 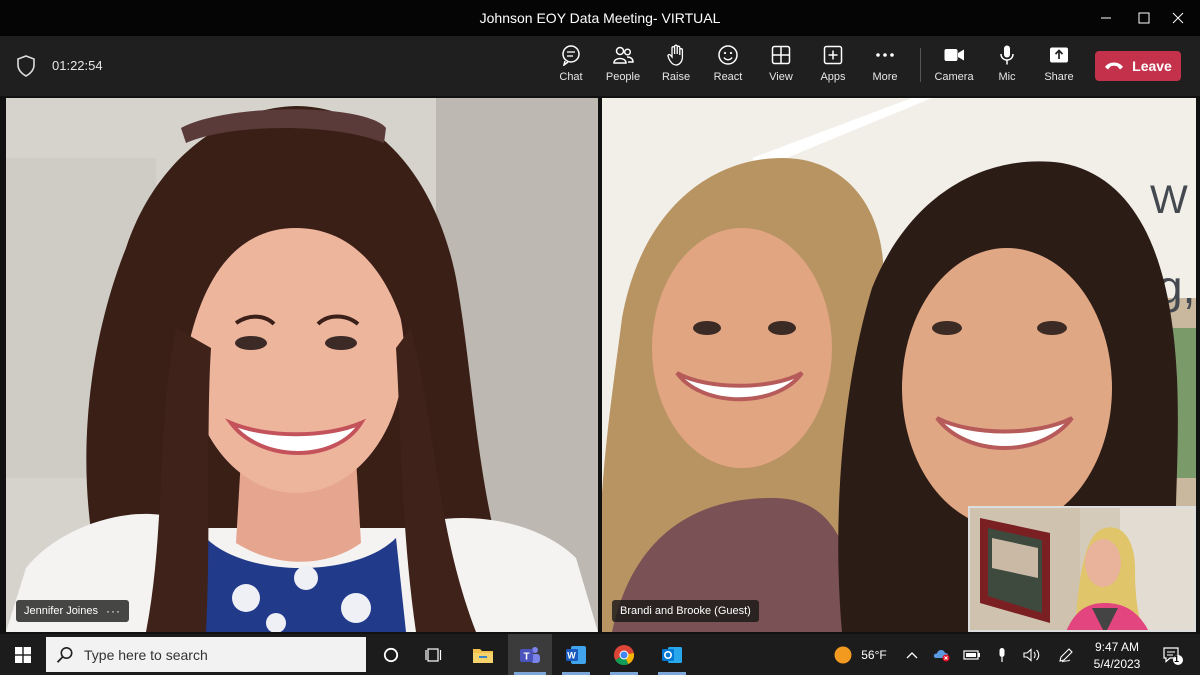 What do you see at coordinates (571, 55) in the screenshot?
I see `chat-icon` at bounding box center [571, 55].